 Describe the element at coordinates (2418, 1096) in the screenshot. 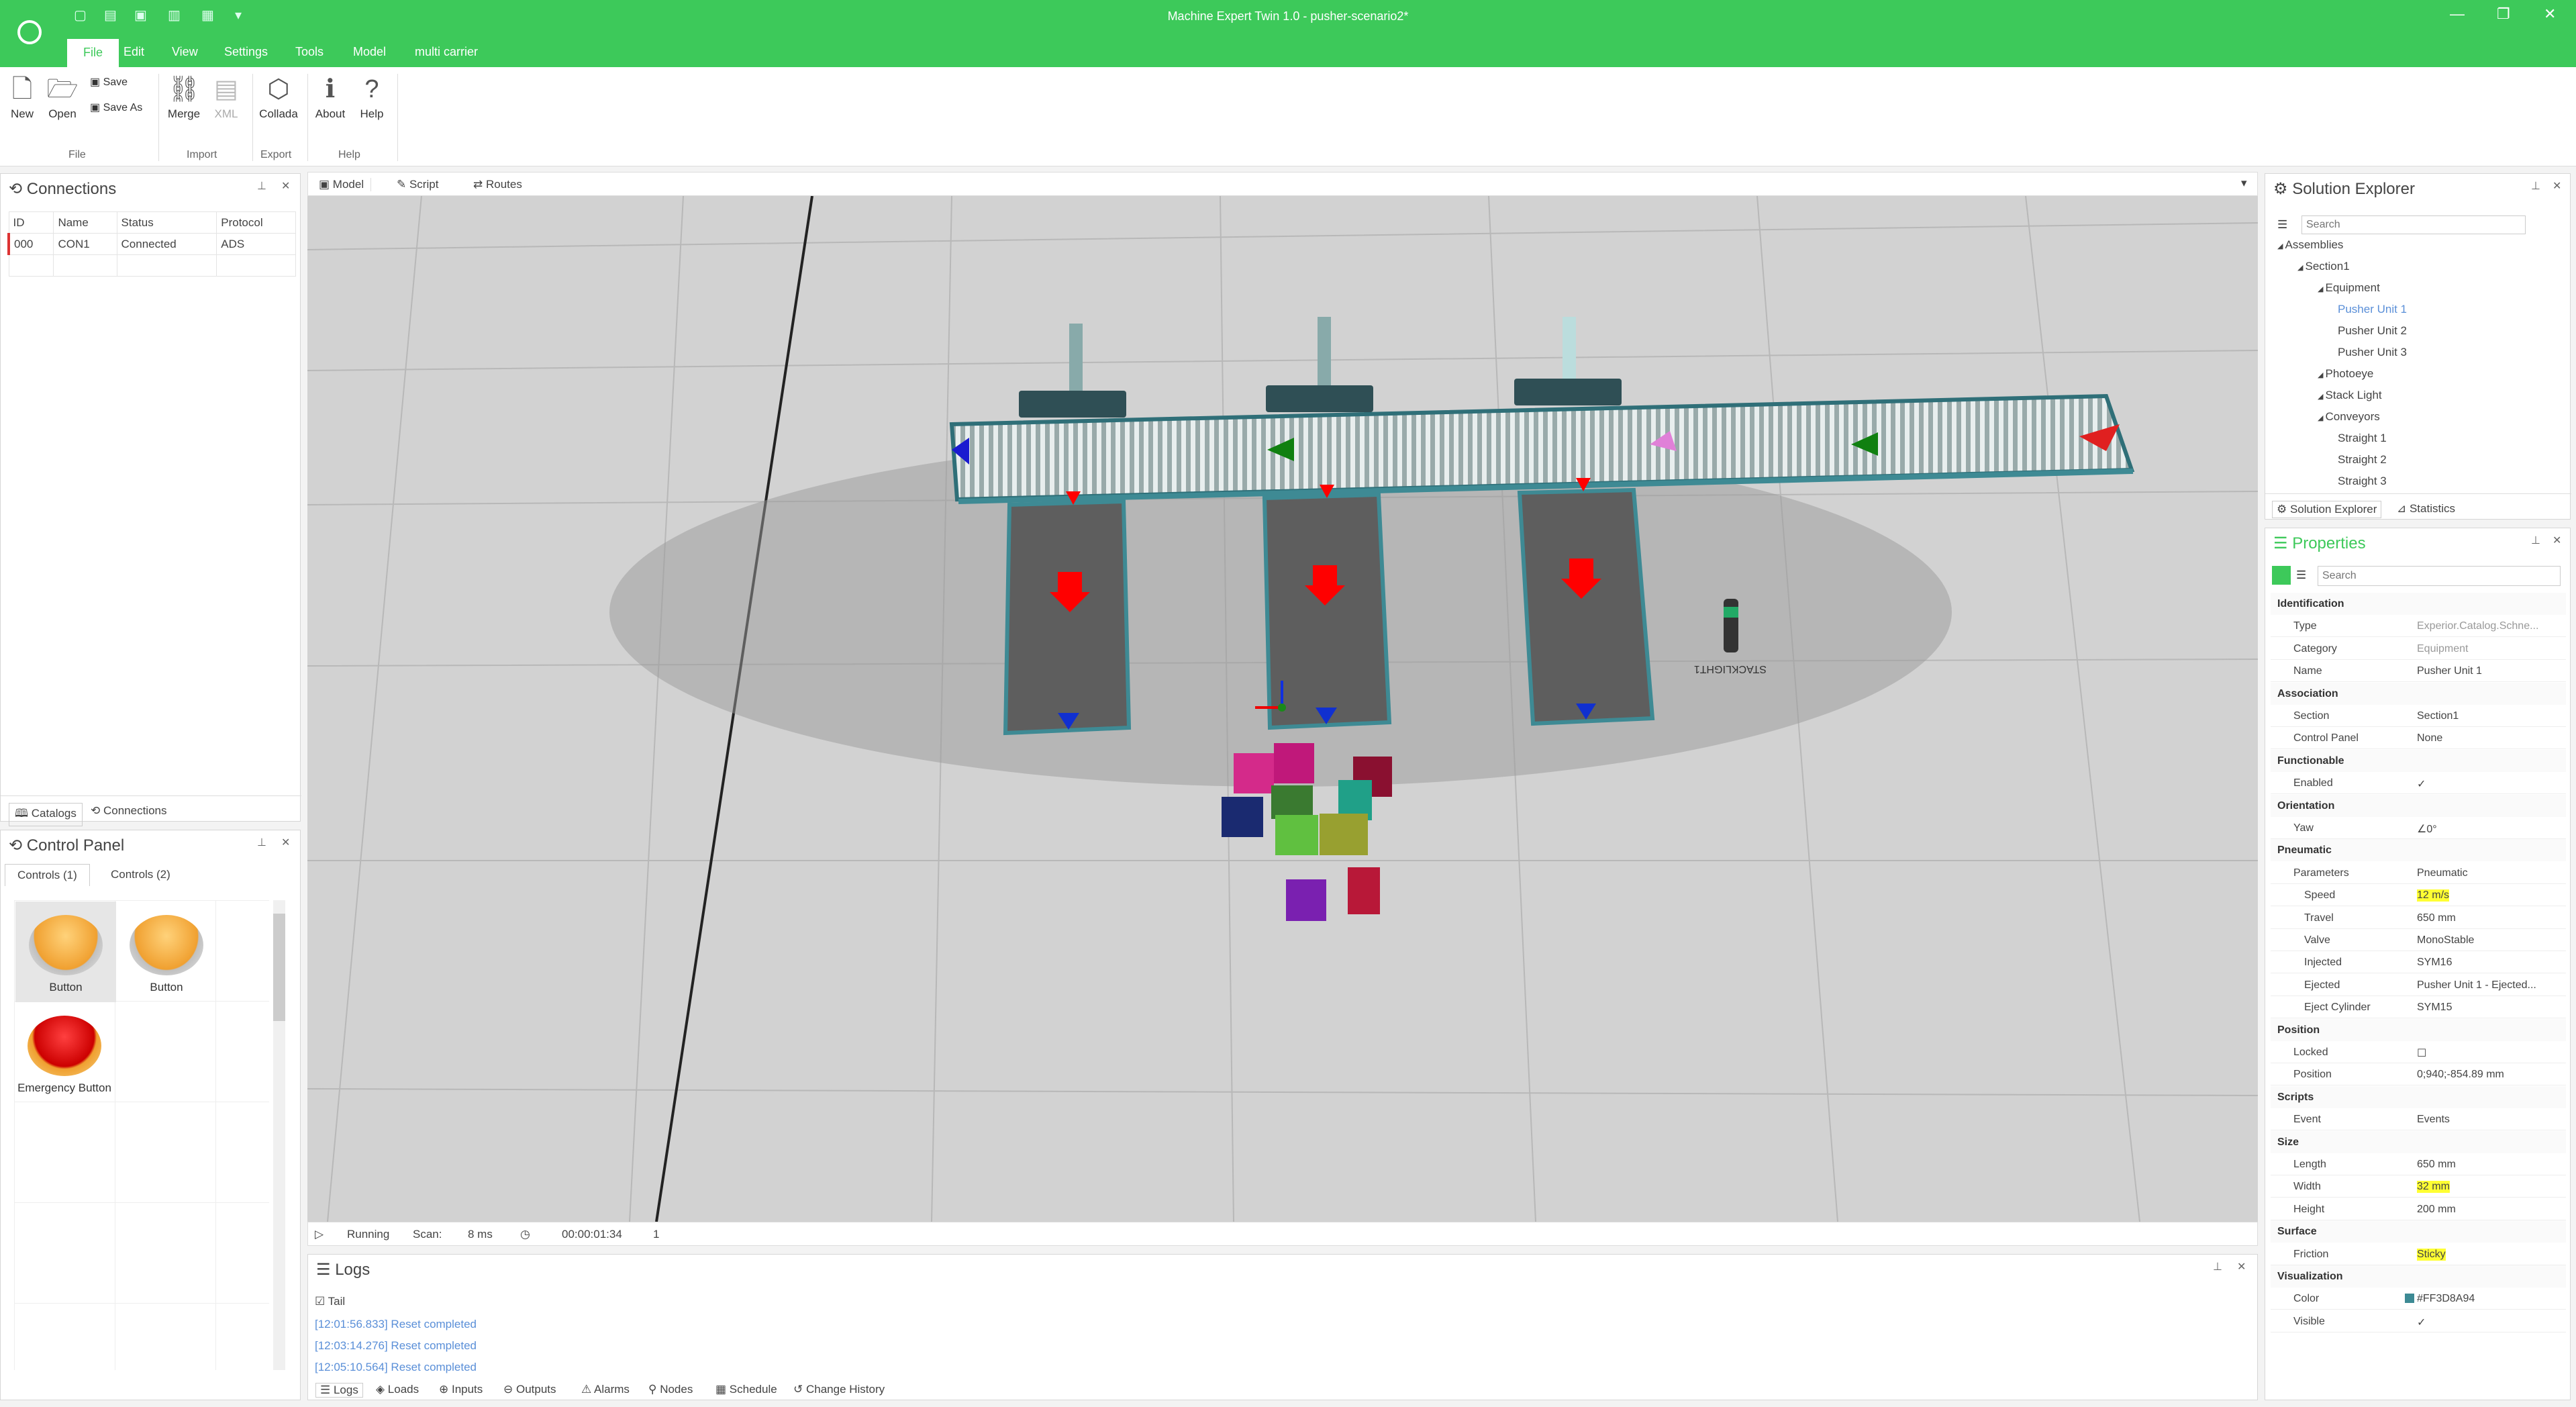

I see `property-category: Scripts` at that location.